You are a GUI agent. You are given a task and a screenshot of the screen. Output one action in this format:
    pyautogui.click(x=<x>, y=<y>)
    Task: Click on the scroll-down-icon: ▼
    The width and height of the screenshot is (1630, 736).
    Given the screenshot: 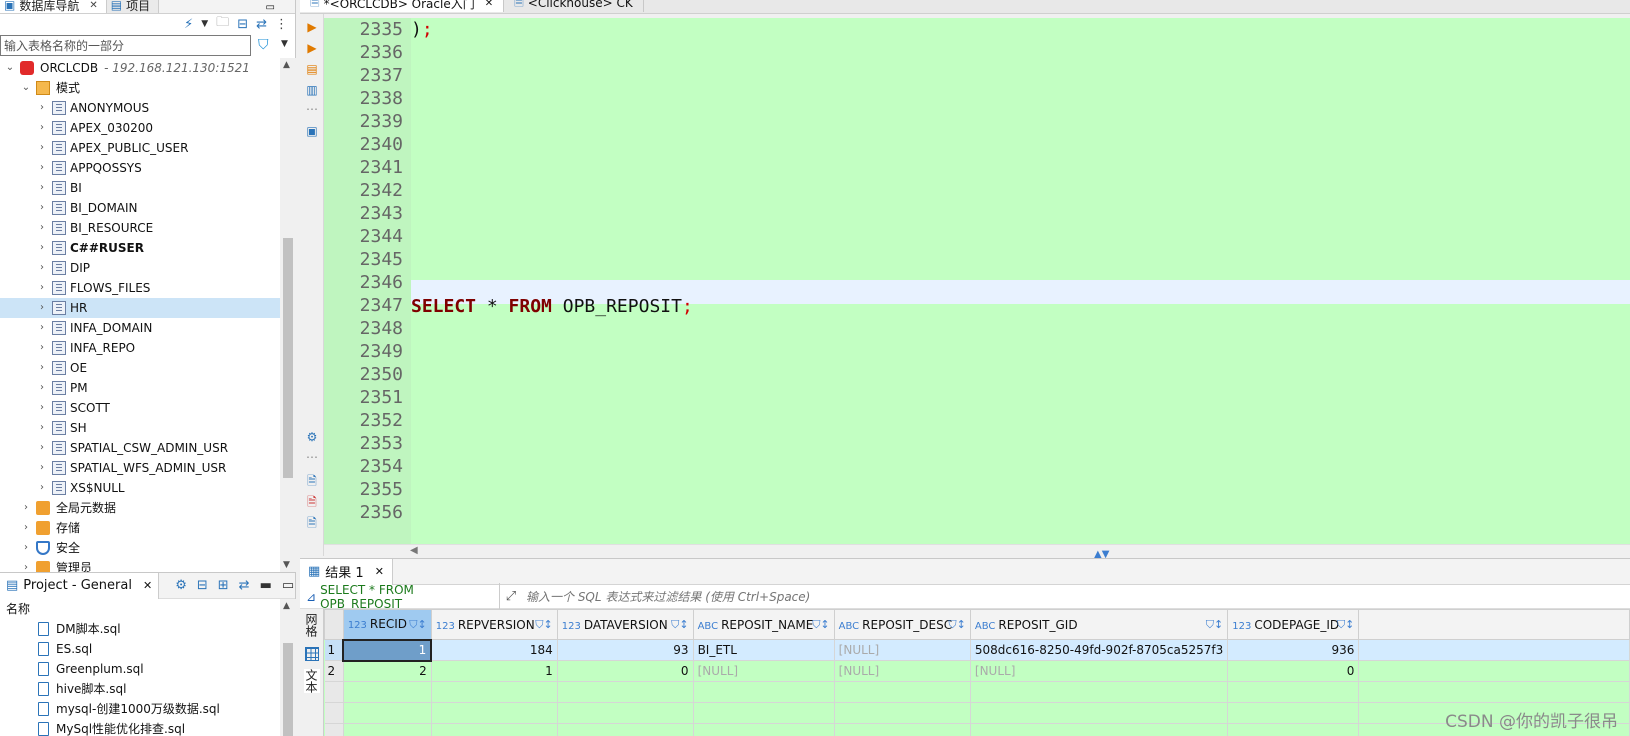 What is the action you would take?
    pyautogui.click(x=286, y=565)
    